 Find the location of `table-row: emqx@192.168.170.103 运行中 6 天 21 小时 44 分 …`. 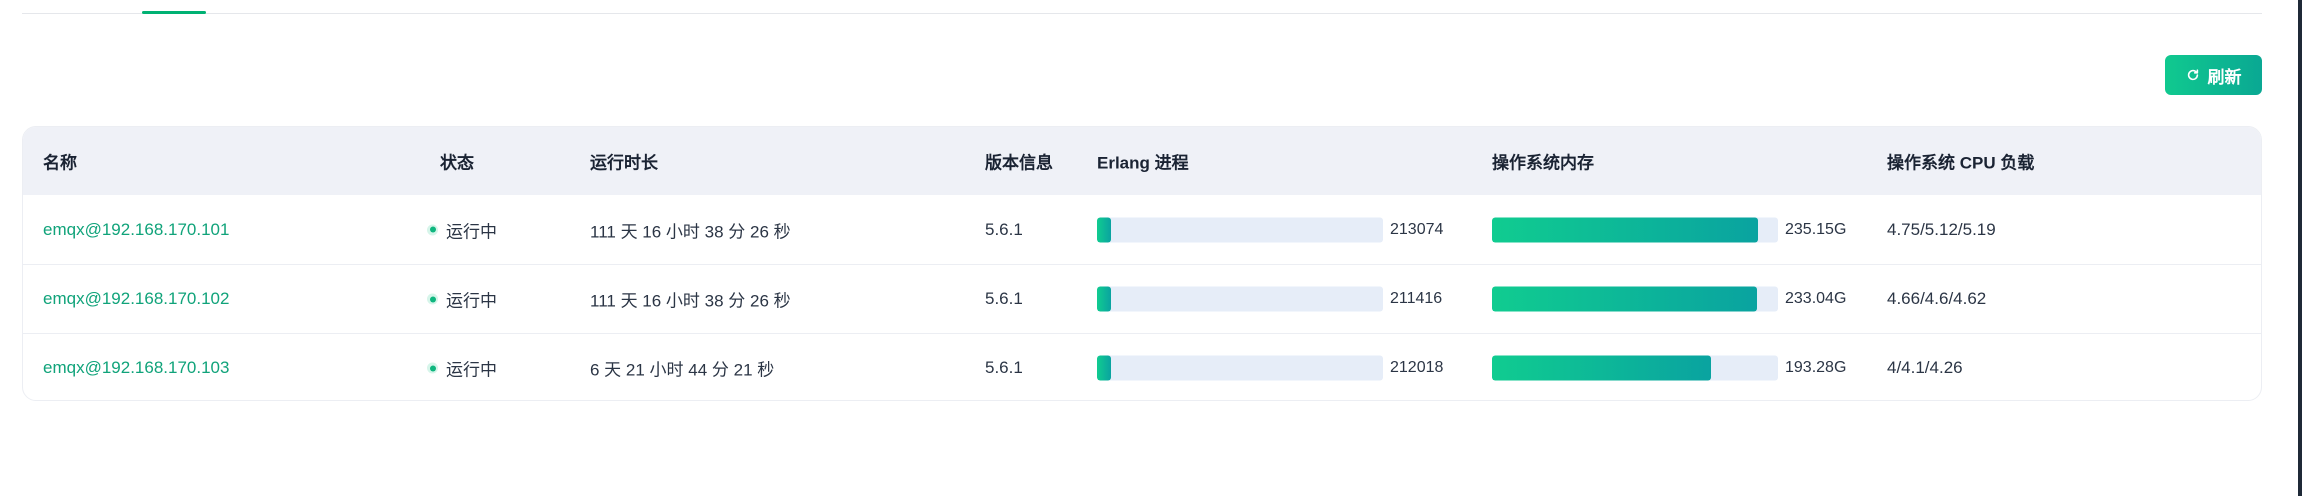

table-row: emqx@192.168.170.103 运行中 6 天 21 小时 44 分 … is located at coordinates (1142, 366).